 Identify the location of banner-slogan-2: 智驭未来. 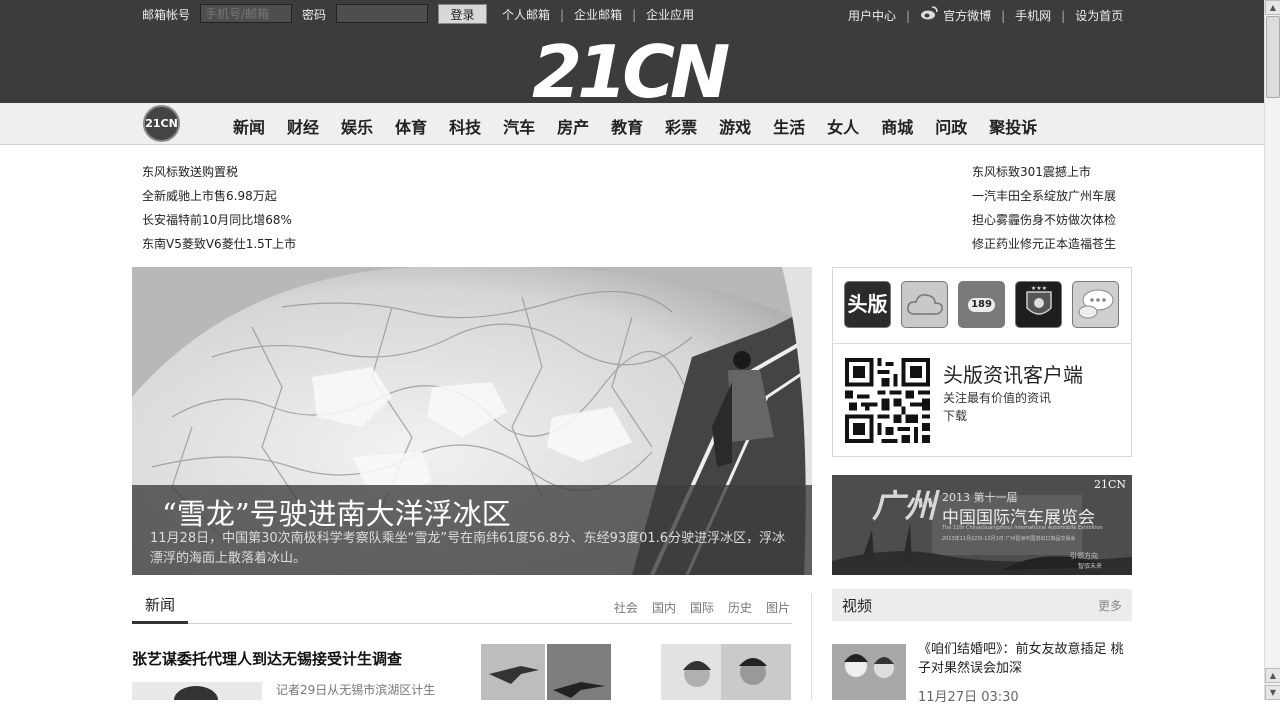
(1090, 566).